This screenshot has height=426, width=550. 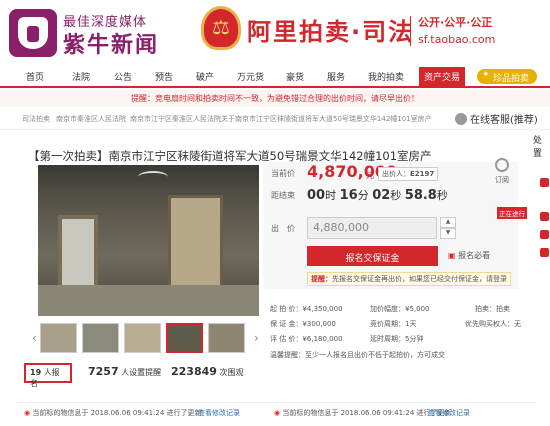 I want to click on detail-value: 至少一人报名且出价不低于起拍价，方可成交, so click(x=375, y=355).